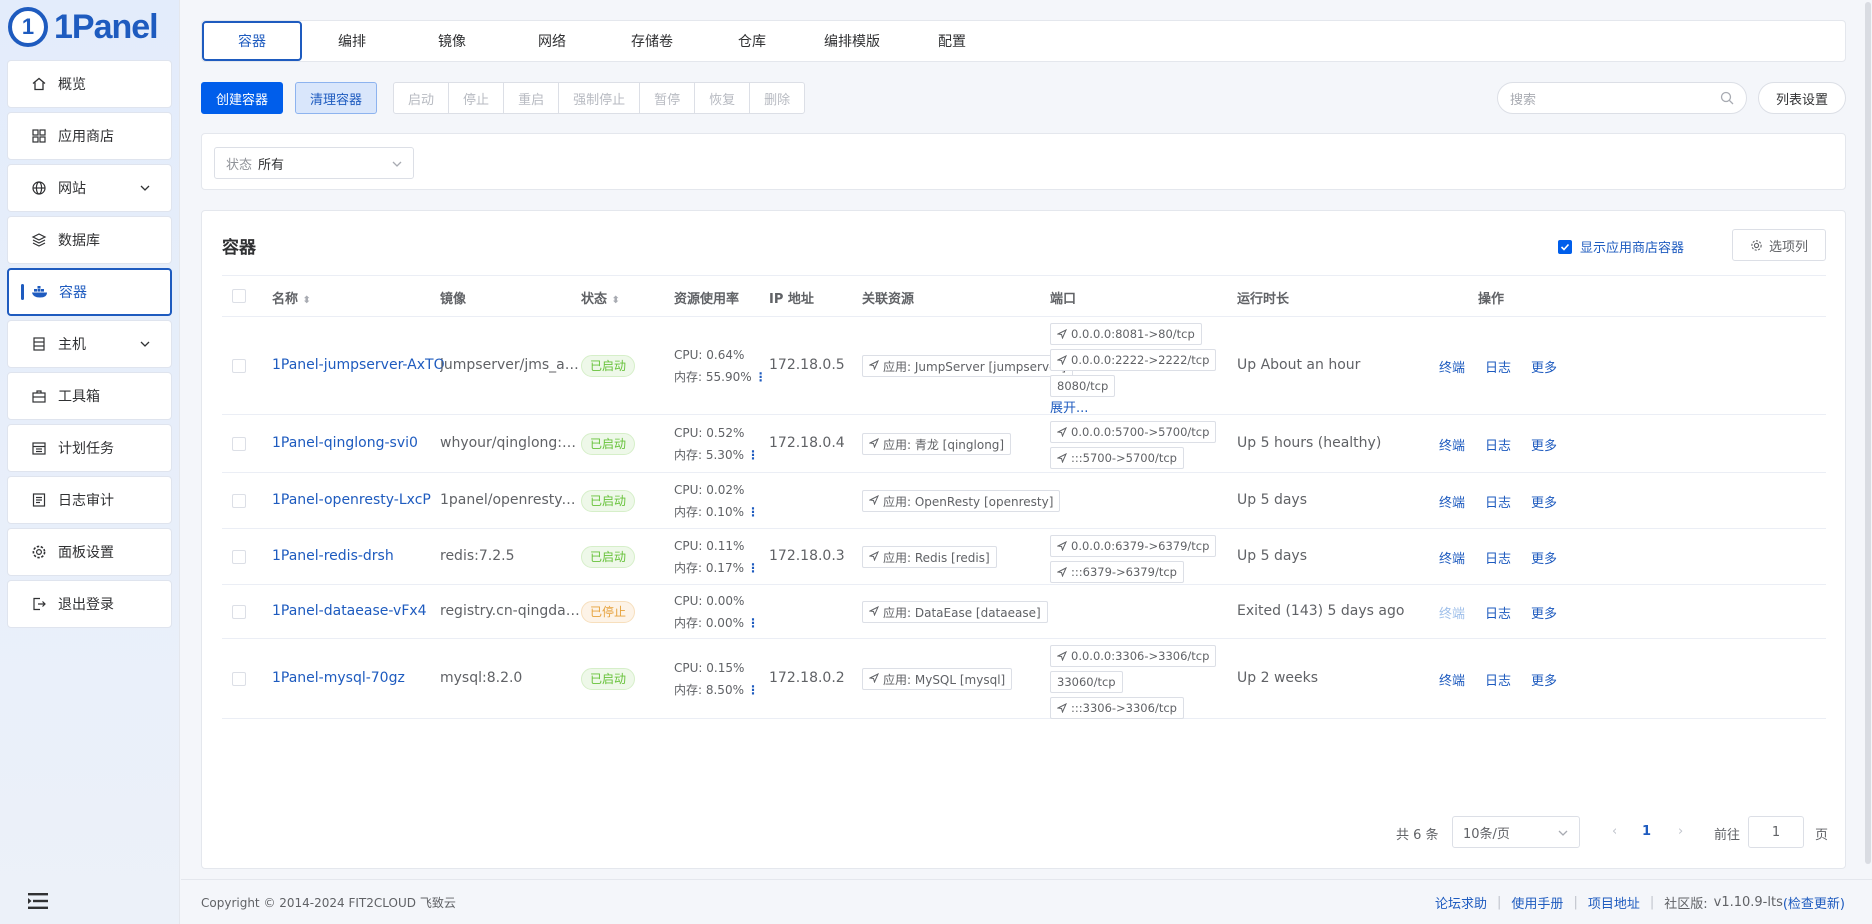 This screenshot has width=1872, height=924. Describe the element at coordinates (552, 41) in the screenshot. I see `tab-3: 网络` at that location.